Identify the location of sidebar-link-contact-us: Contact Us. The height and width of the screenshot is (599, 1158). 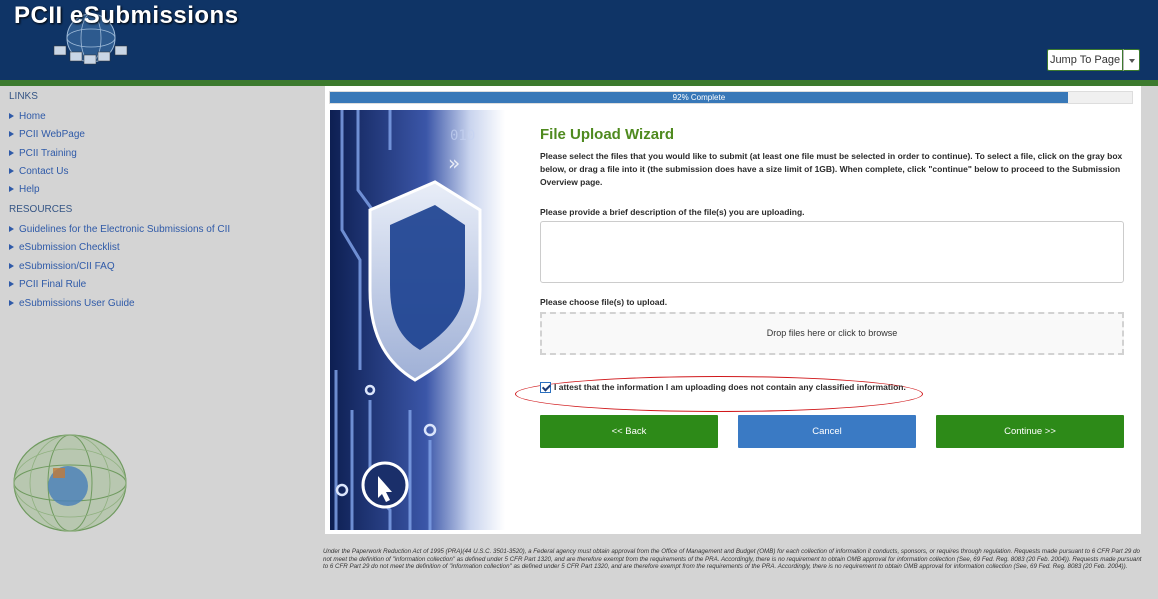
(38, 171).